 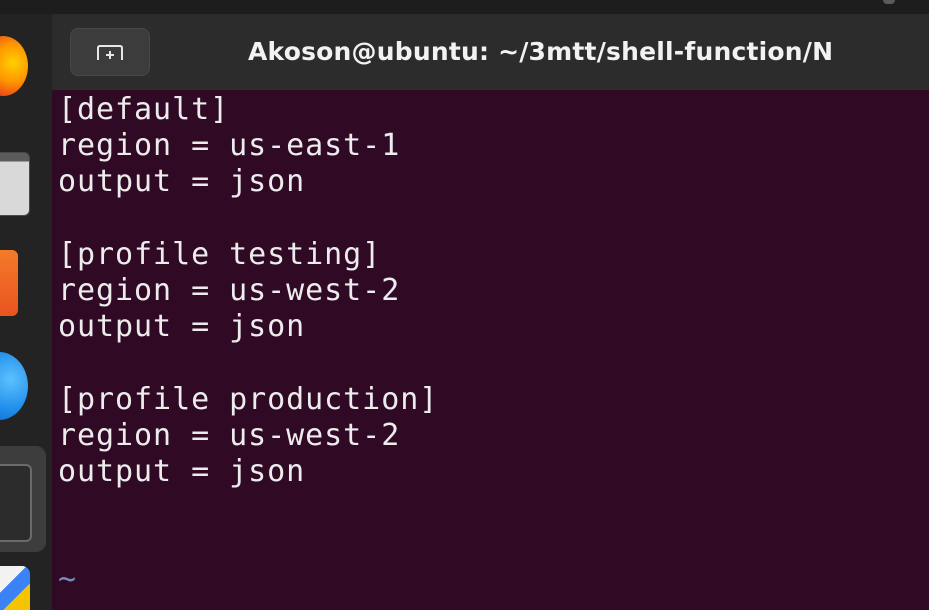 I want to click on window-title: Akoson@ubuntu: ~/3mtt/shell-function/N, so click(x=541, y=51).